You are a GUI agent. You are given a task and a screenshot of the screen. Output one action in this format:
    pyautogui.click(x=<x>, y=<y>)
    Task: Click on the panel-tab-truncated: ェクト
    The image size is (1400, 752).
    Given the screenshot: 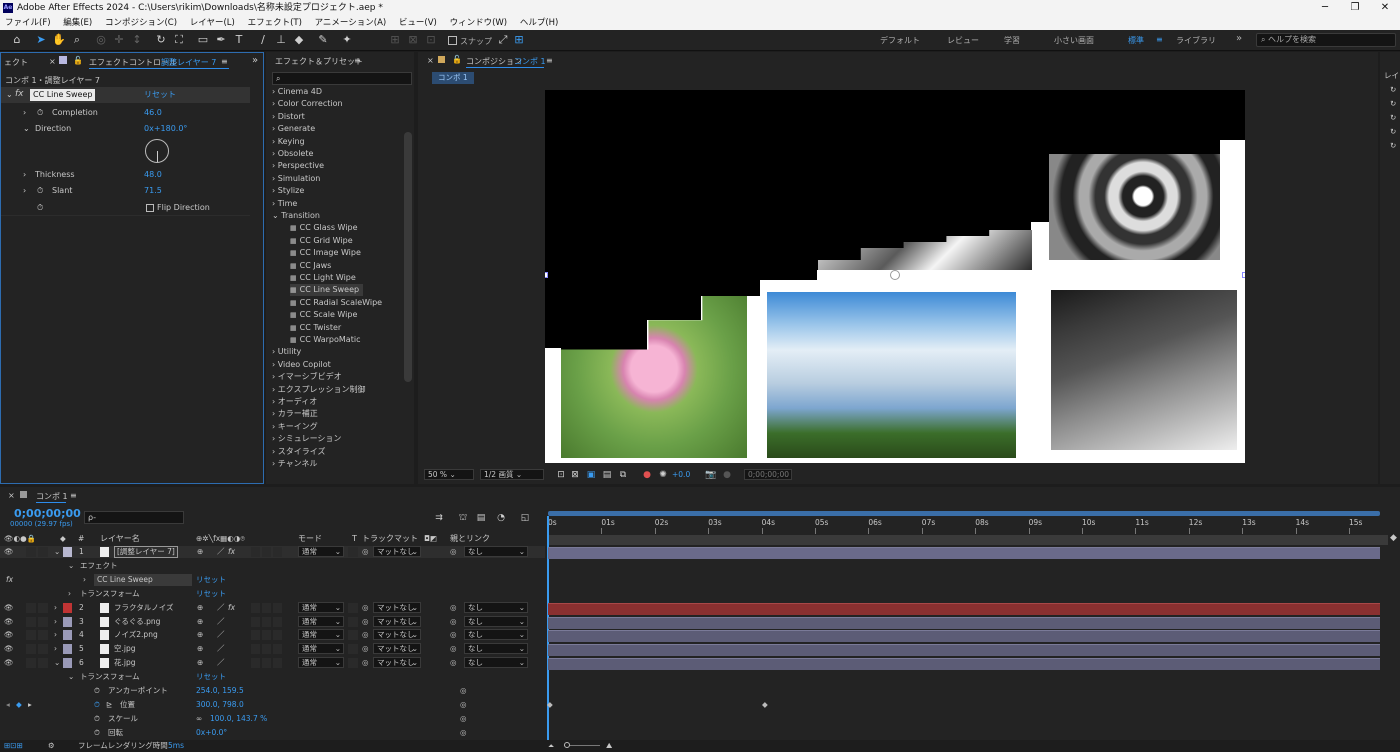 What is the action you would take?
    pyautogui.click(x=16, y=62)
    